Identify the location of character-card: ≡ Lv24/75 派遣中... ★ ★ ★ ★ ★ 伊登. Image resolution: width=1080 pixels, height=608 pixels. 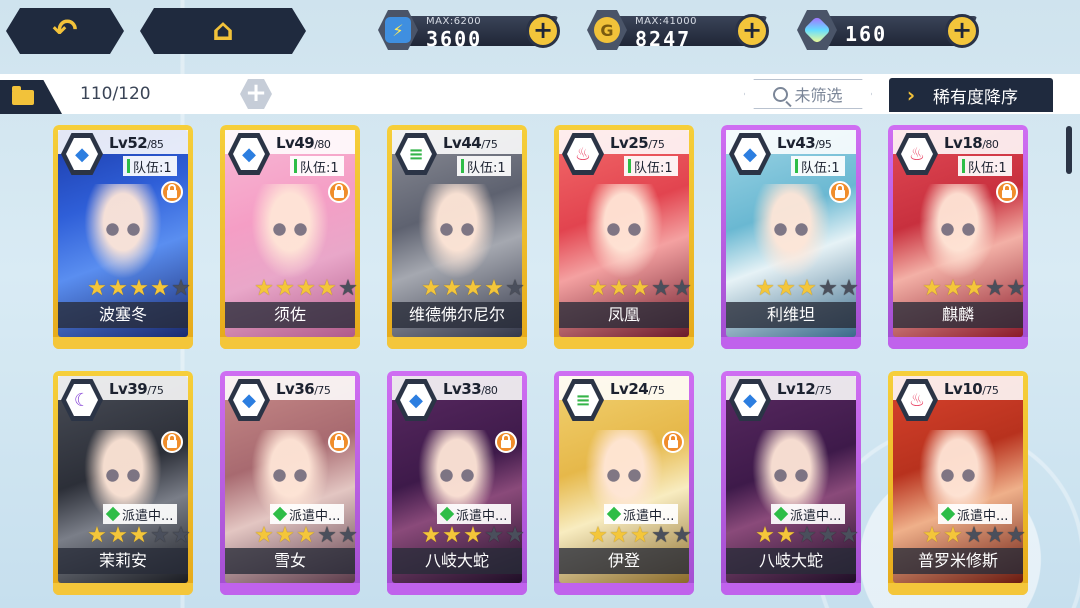
(624, 483).